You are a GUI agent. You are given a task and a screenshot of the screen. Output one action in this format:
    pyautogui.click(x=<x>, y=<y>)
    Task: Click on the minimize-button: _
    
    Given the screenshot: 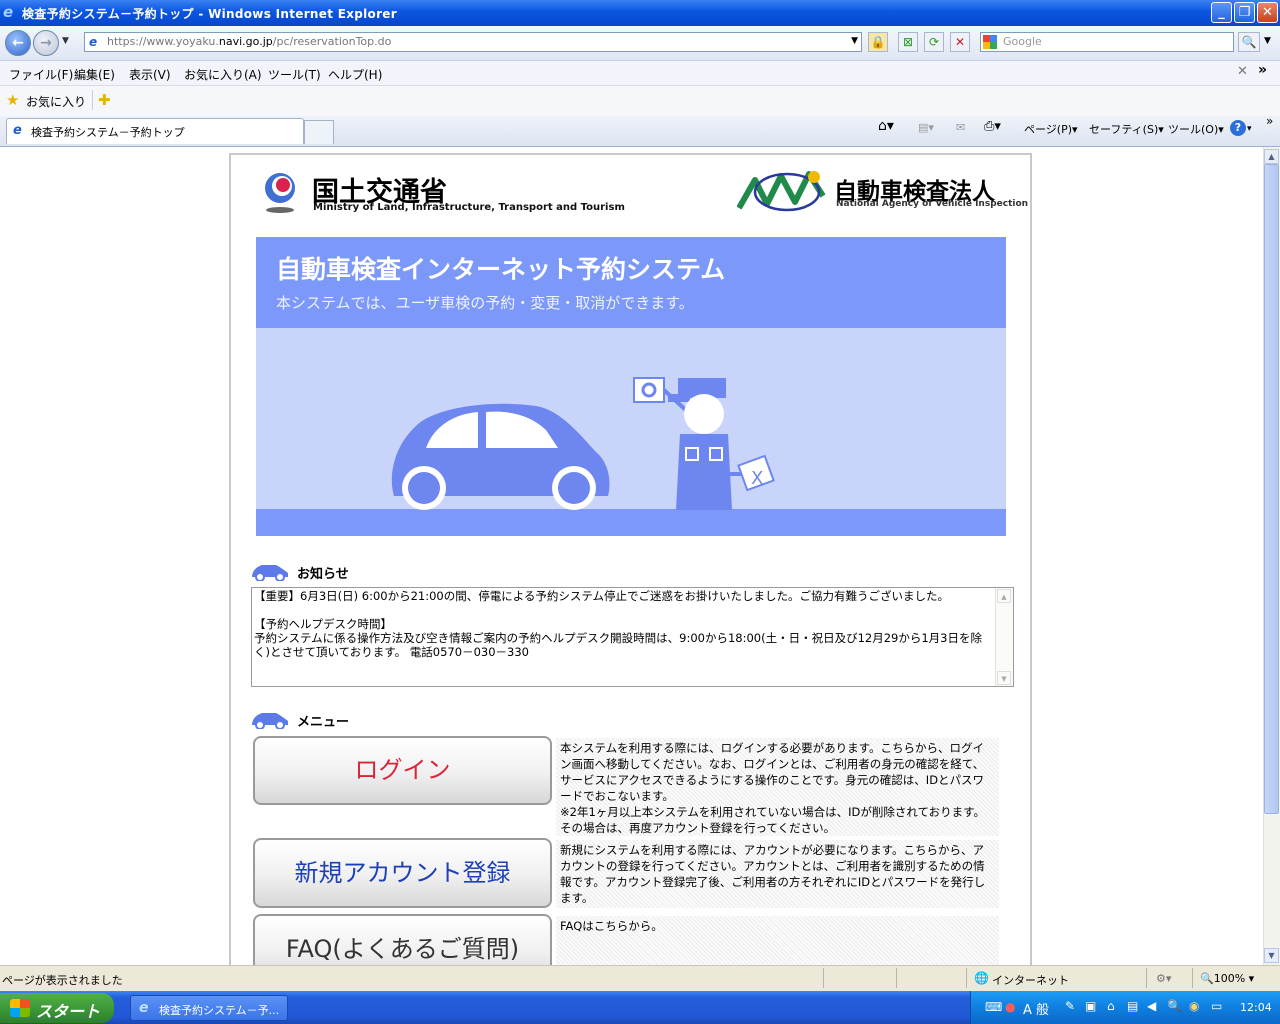 What is the action you would take?
    pyautogui.click(x=1221, y=12)
    